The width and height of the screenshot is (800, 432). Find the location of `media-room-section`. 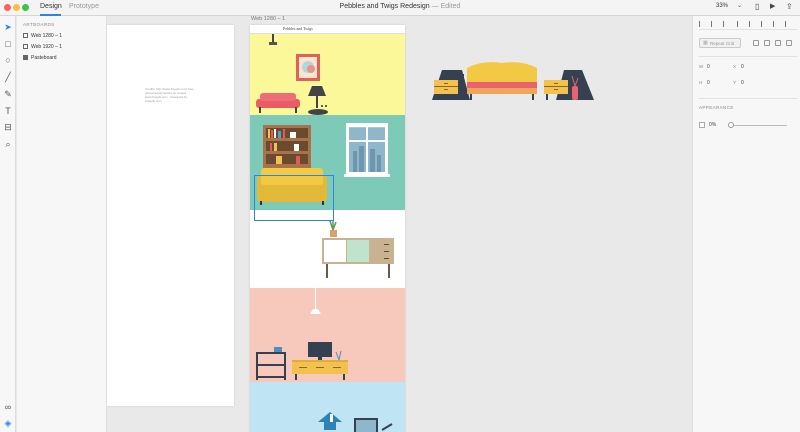

media-room-section is located at coordinates (327, 335).